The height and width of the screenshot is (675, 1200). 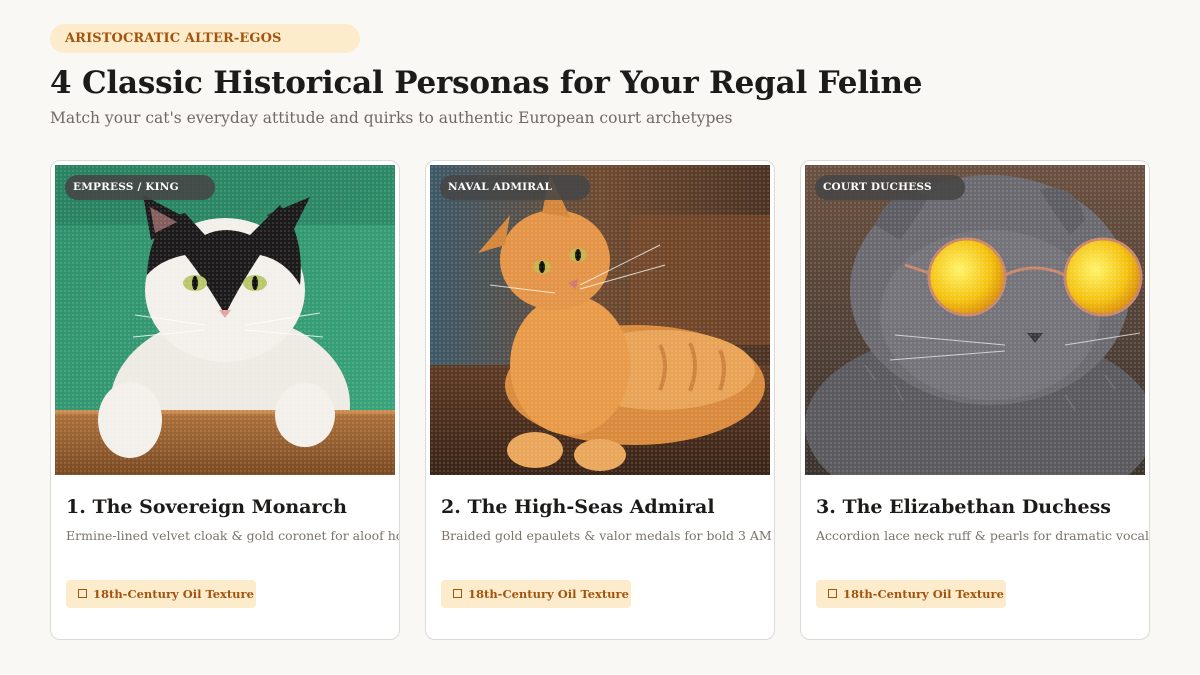 I want to click on cat-photo-admiral, so click(x=600, y=320).